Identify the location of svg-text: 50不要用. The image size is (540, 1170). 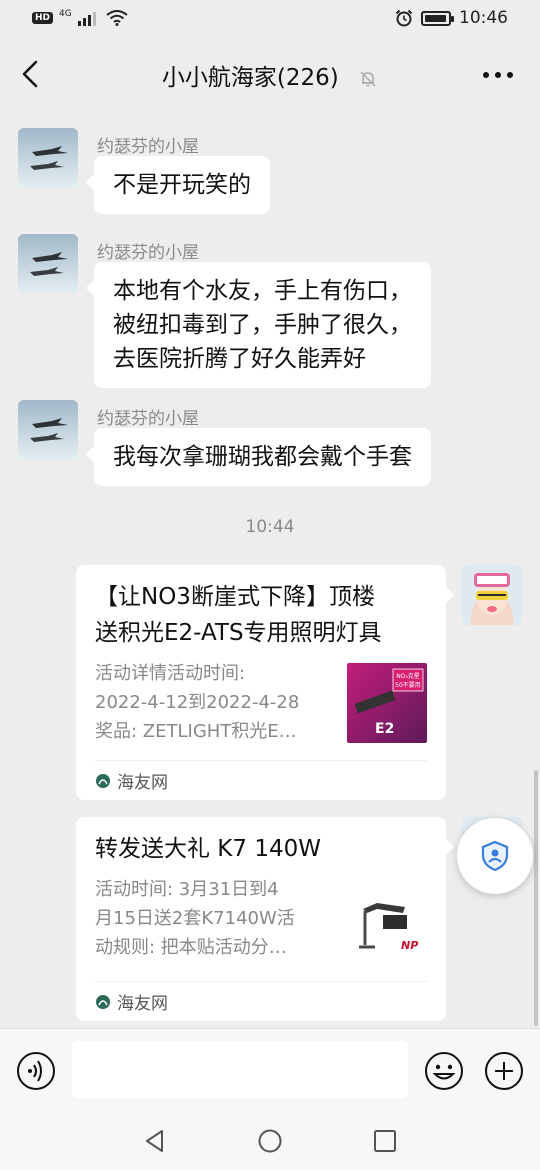
(408, 685).